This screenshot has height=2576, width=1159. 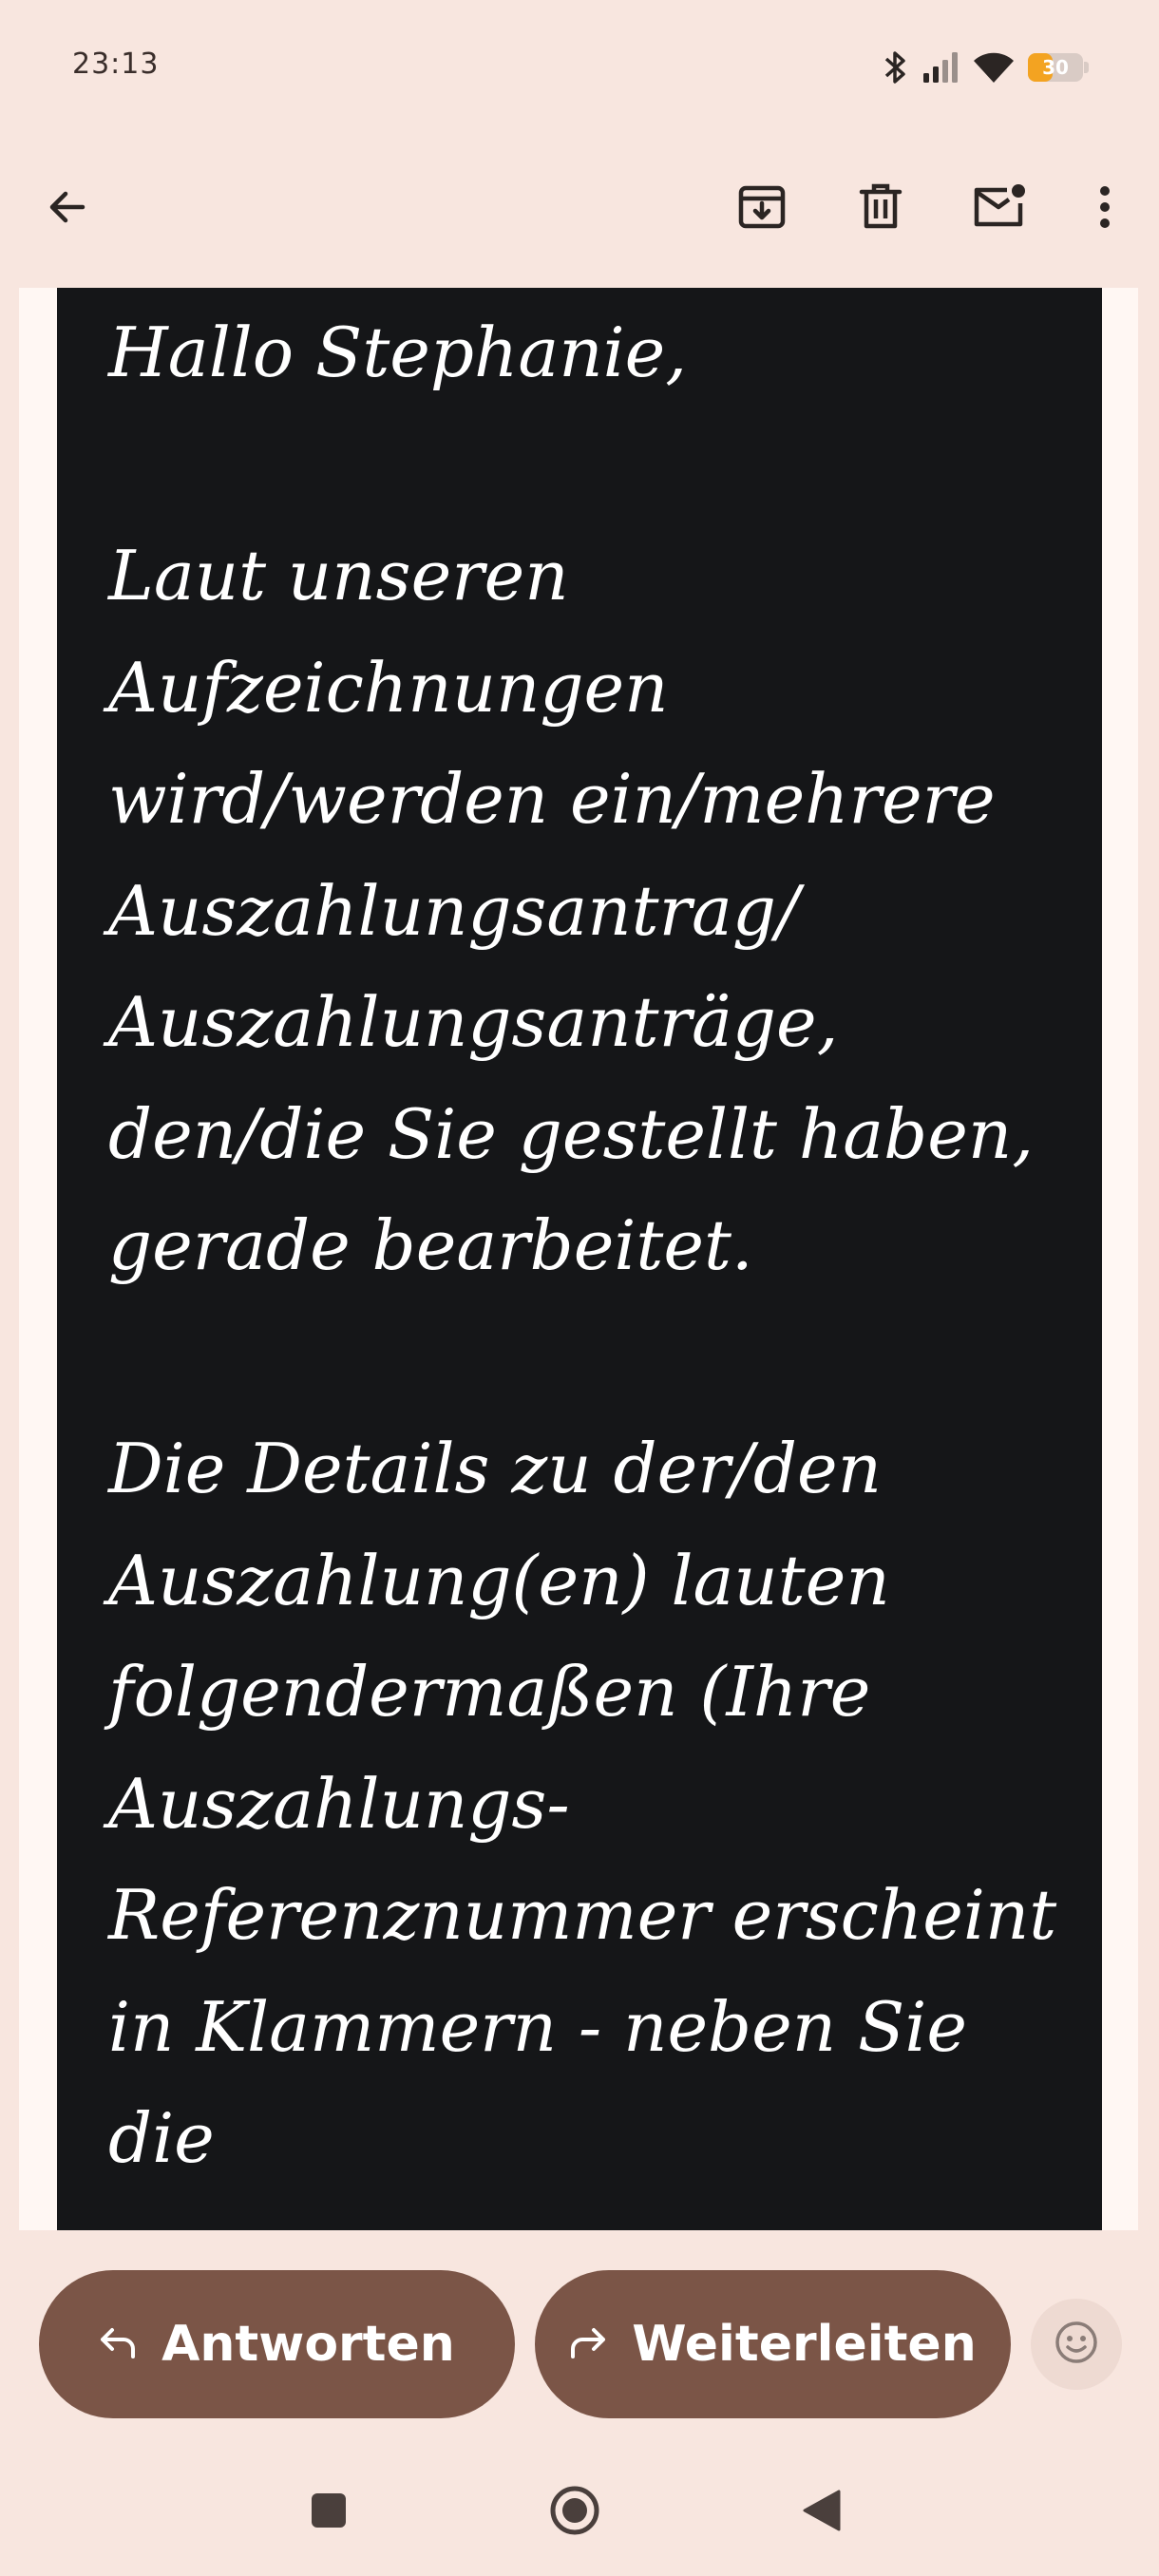 I want to click on recents-icon, so click(x=329, y=2512).